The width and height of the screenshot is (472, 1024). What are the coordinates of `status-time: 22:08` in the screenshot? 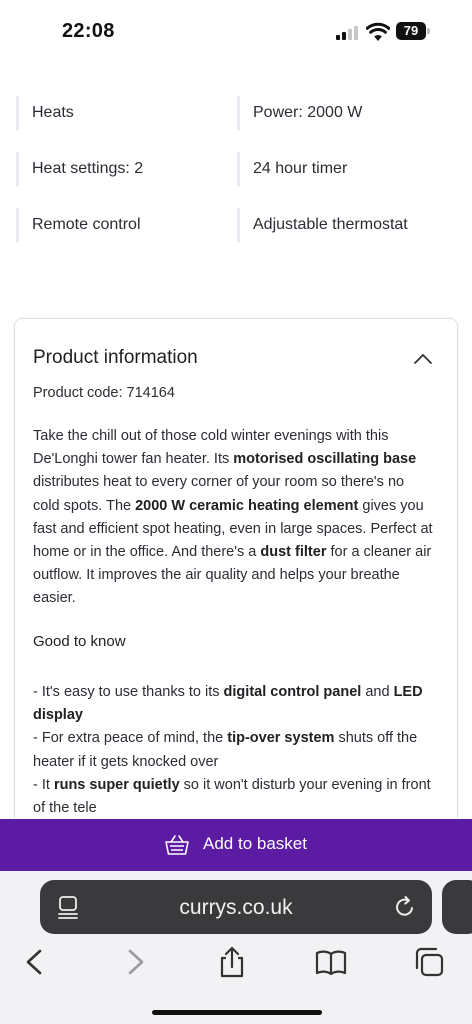 It's located at (88, 31).